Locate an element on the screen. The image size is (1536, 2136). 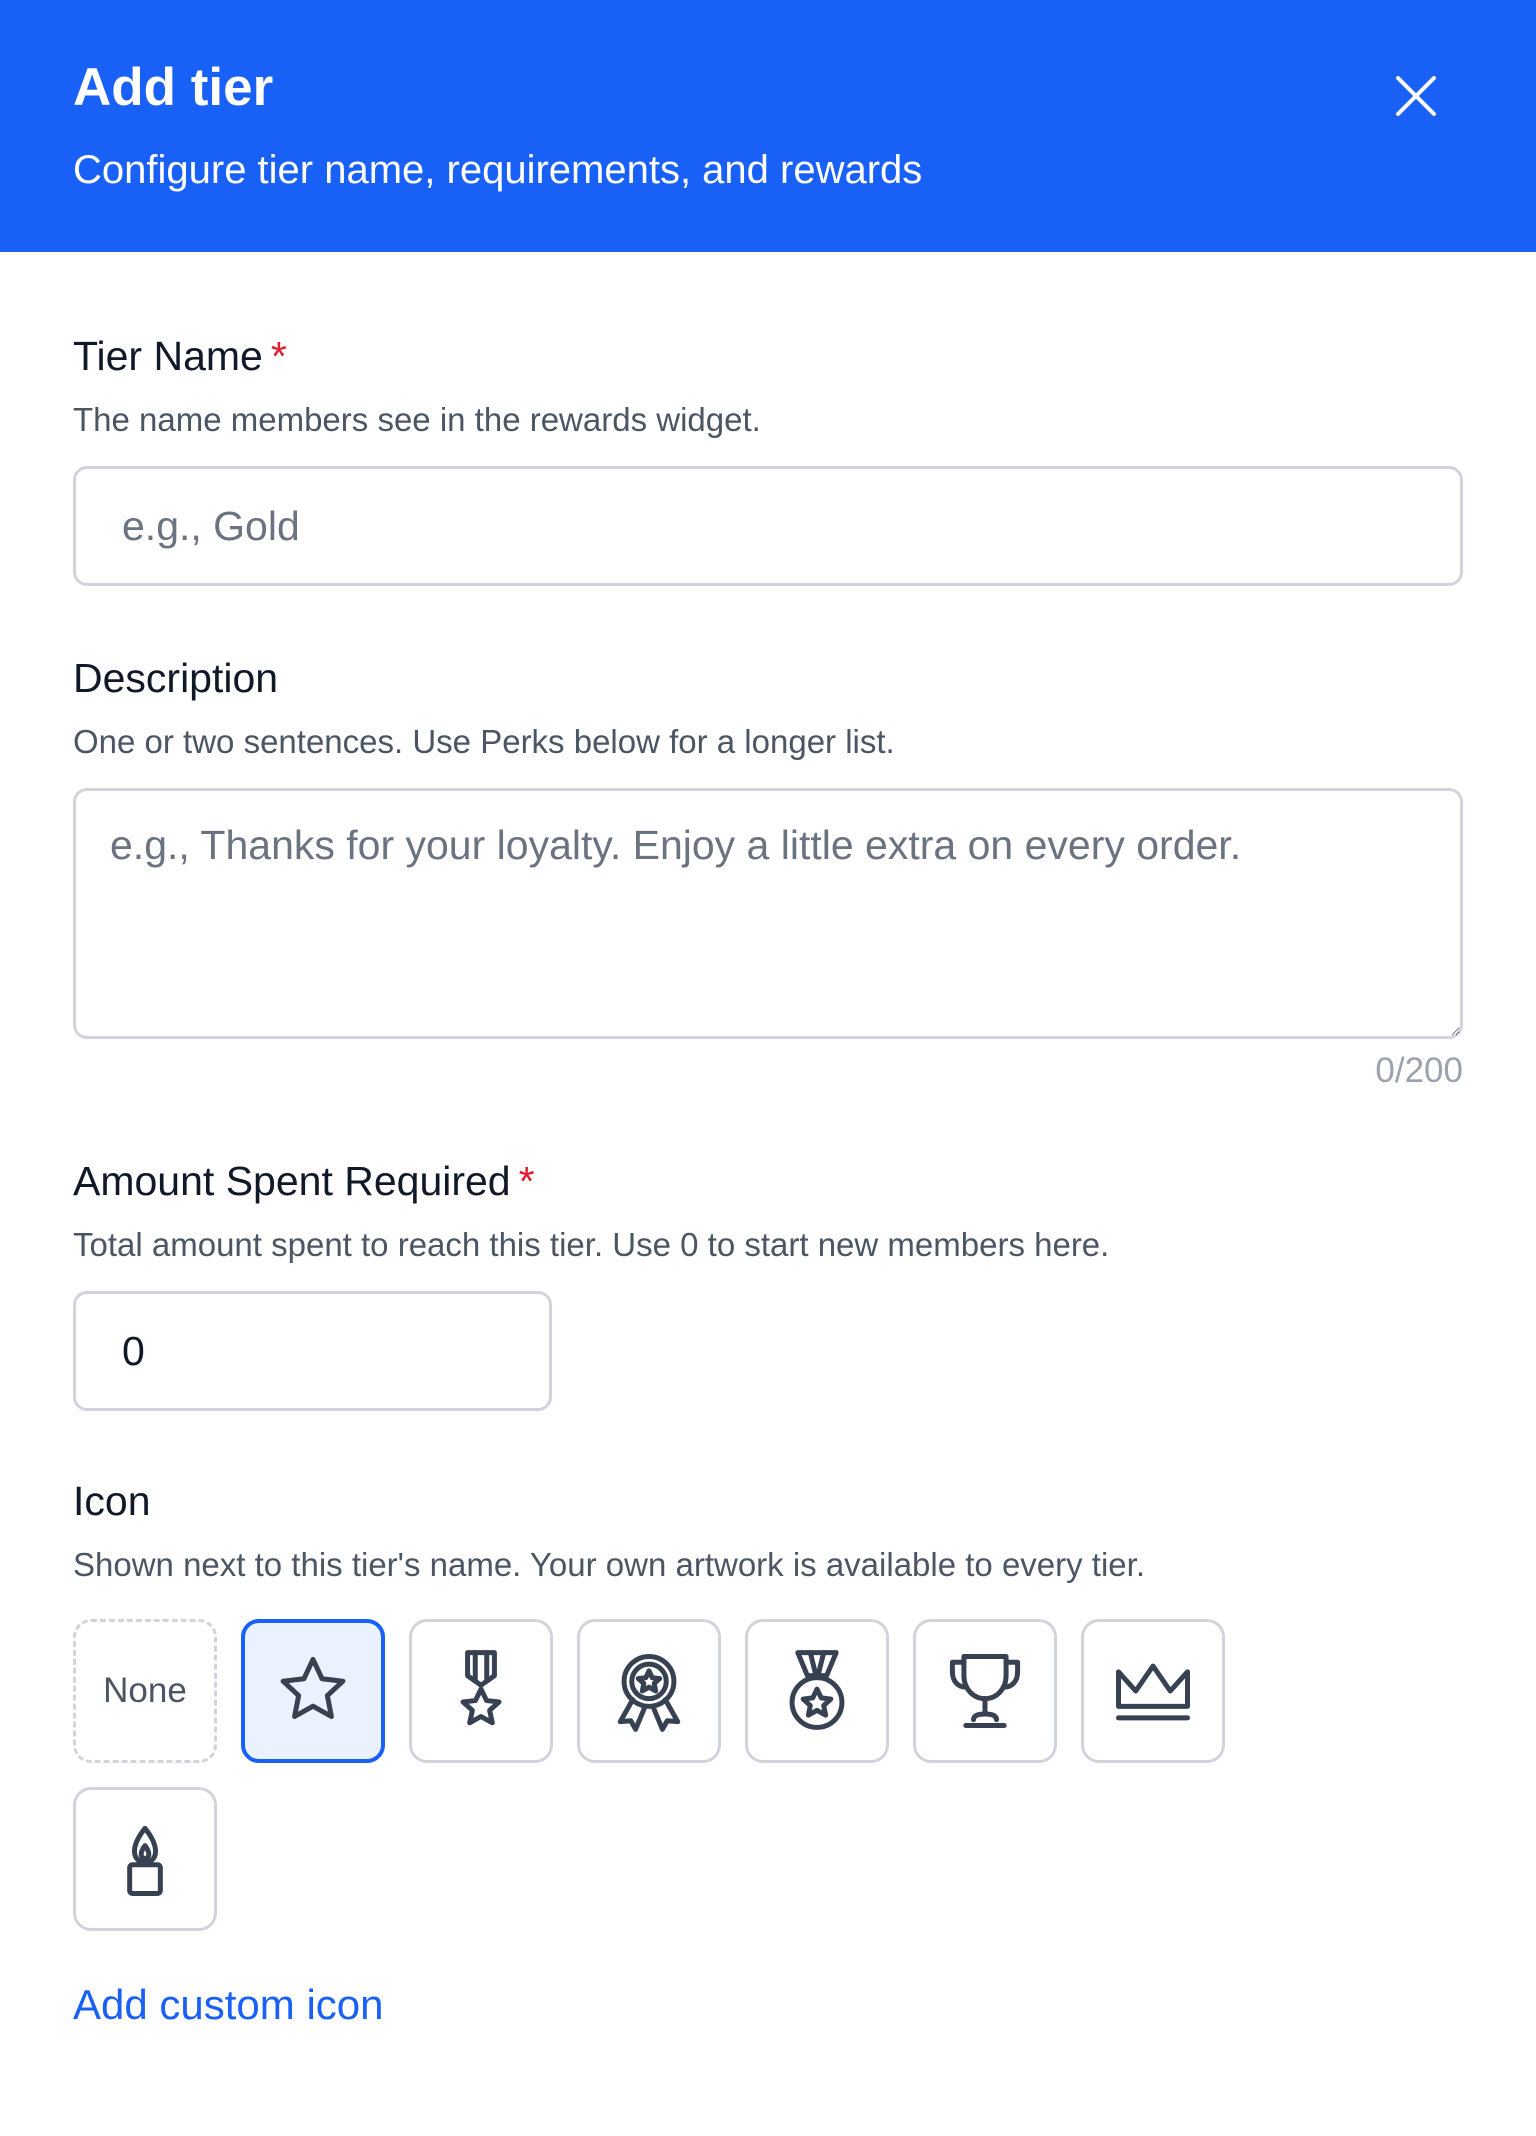
icon-option-medal-ribbon is located at coordinates (481, 1691).